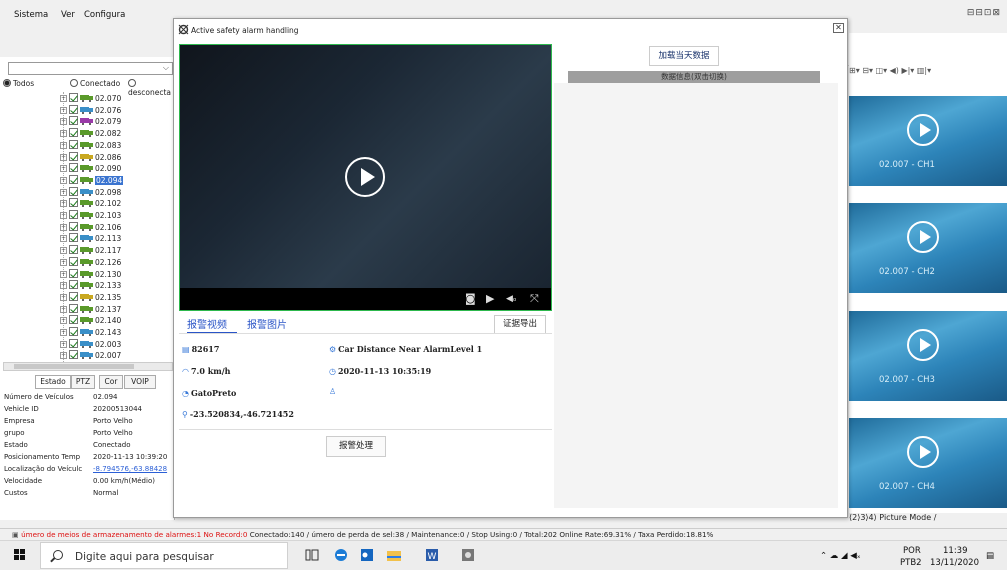  Describe the element at coordinates (18, 83) in the screenshot. I see `radio-all: Todos` at that location.